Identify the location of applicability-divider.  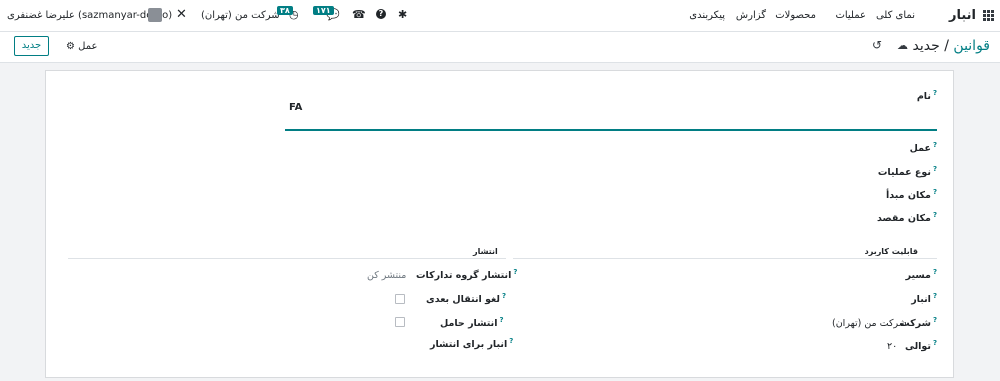
(725, 258).